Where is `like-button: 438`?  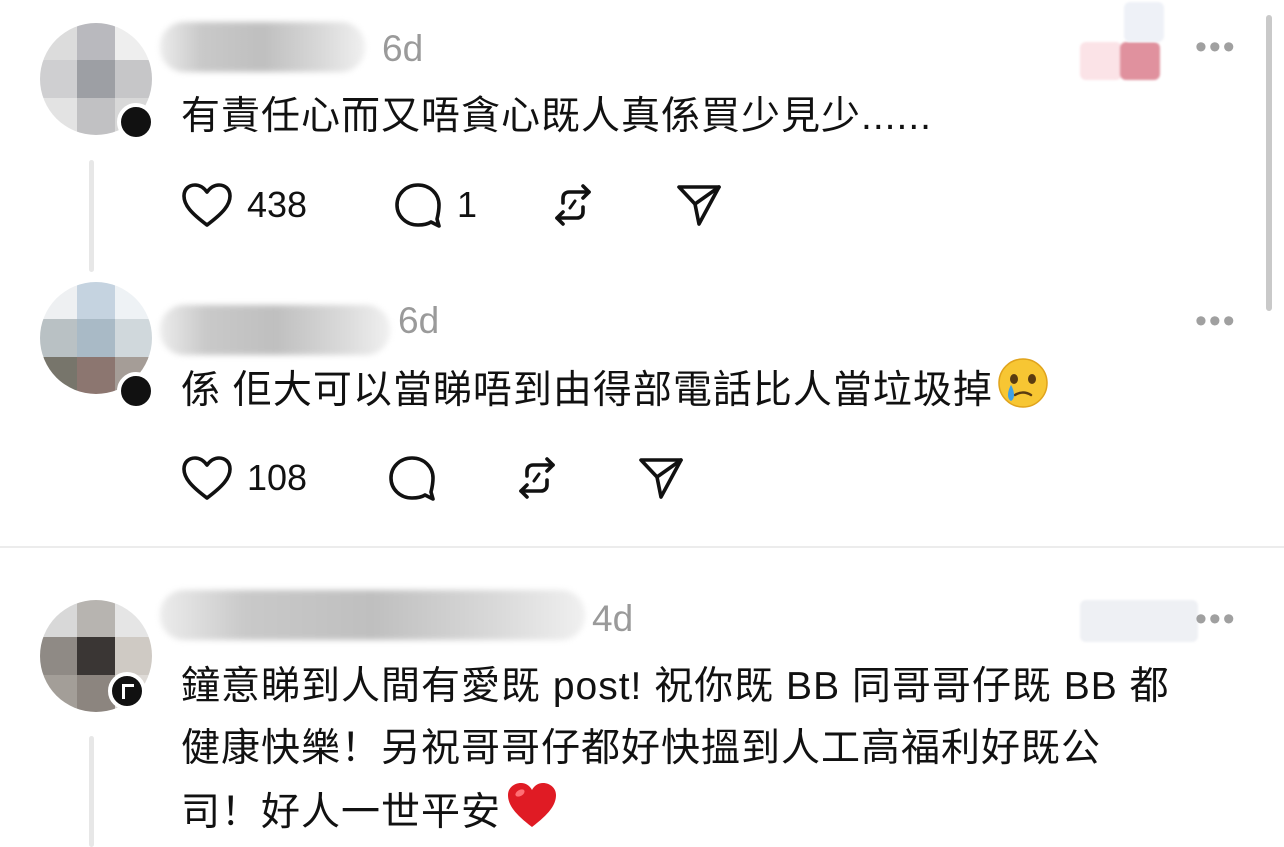 like-button: 438 is located at coordinates (287, 205).